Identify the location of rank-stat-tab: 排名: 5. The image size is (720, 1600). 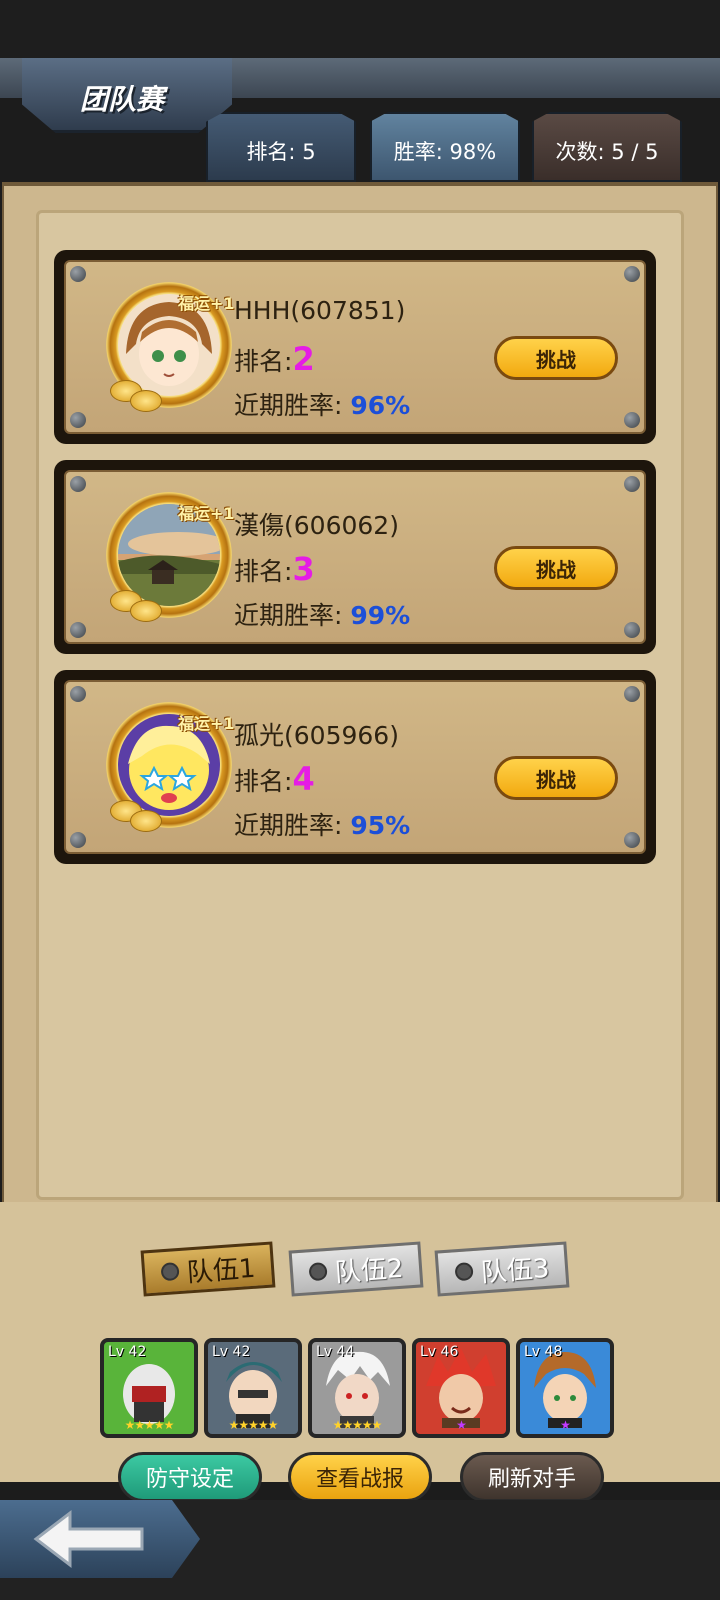
(281, 147).